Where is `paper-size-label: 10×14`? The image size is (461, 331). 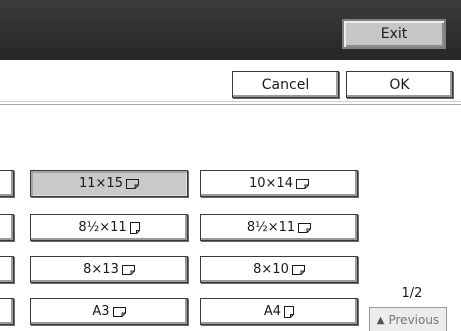 paper-size-label: 10×14 is located at coordinates (271, 183).